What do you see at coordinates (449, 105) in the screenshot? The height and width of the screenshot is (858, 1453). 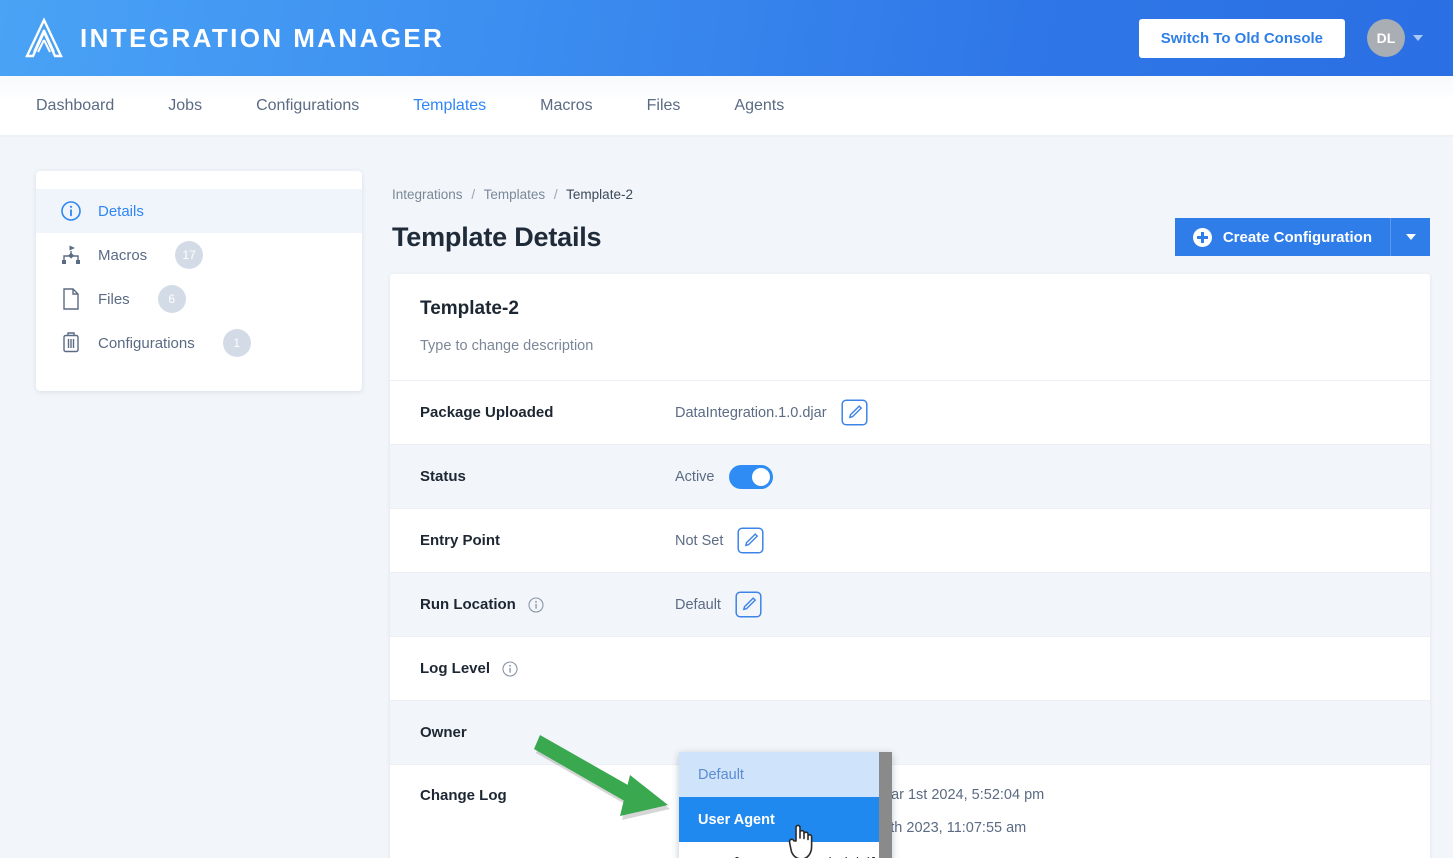 I see `nav-item-templates: Templates` at bounding box center [449, 105].